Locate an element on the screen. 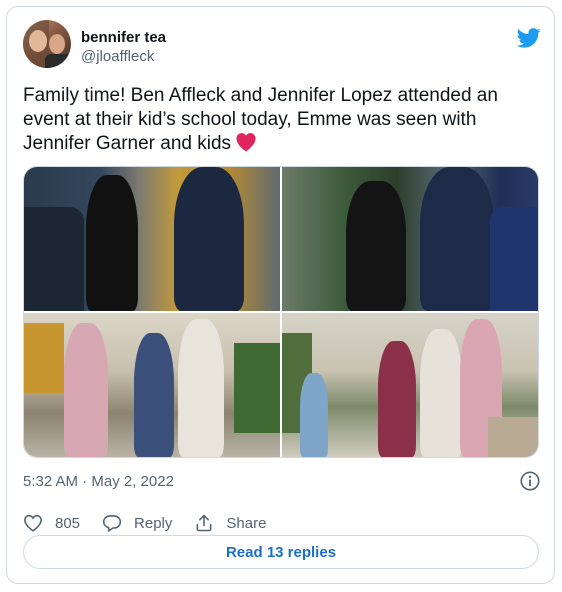 This screenshot has width=562, height=592. reply-button: Reply is located at coordinates (137, 523).